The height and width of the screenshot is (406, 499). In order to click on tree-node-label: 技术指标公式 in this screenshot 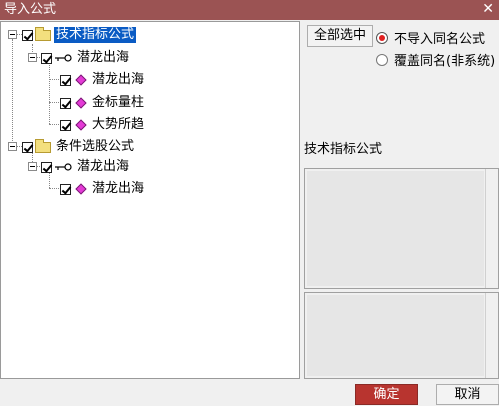, I will do `click(95, 35)`.